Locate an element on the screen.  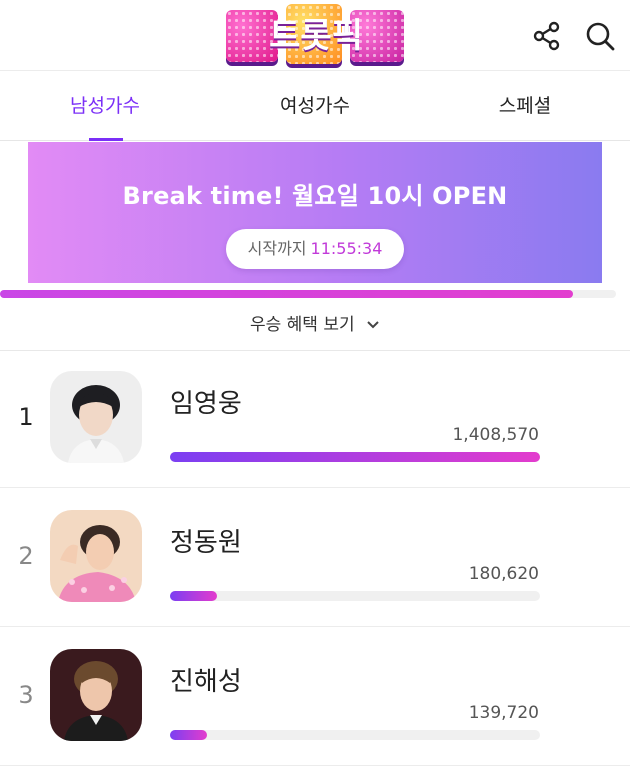
banner-title: Break time! 월요일 10시 OPEN is located at coordinates (315, 196).